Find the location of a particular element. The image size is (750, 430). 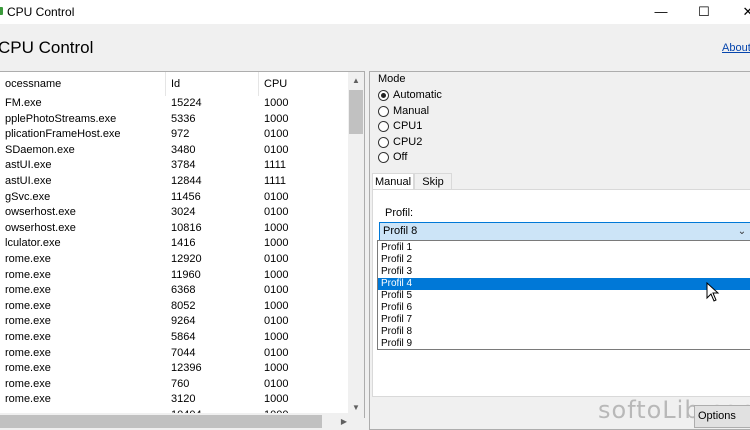

horizontal-scrollbar: ▶ is located at coordinates (182, 421).